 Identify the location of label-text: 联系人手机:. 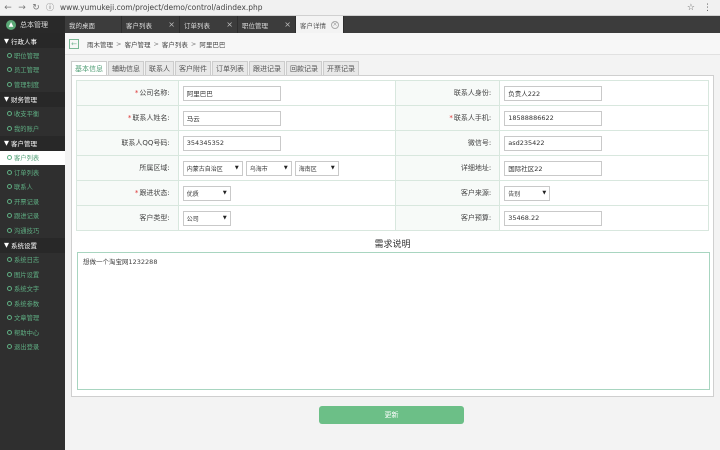
(472, 118).